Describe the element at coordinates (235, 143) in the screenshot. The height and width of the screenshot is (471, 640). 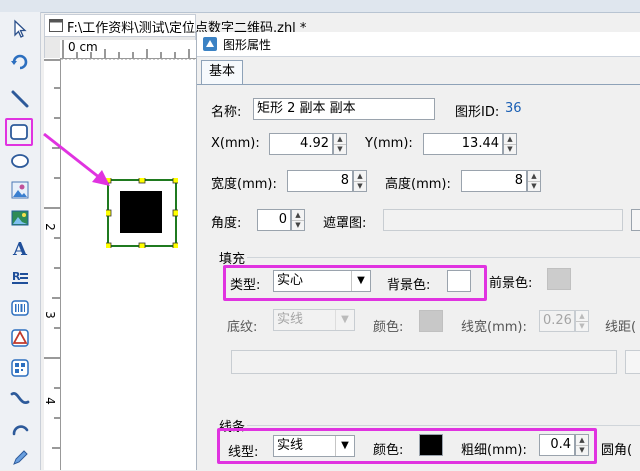
I see `x-label: X(mm):` at that location.